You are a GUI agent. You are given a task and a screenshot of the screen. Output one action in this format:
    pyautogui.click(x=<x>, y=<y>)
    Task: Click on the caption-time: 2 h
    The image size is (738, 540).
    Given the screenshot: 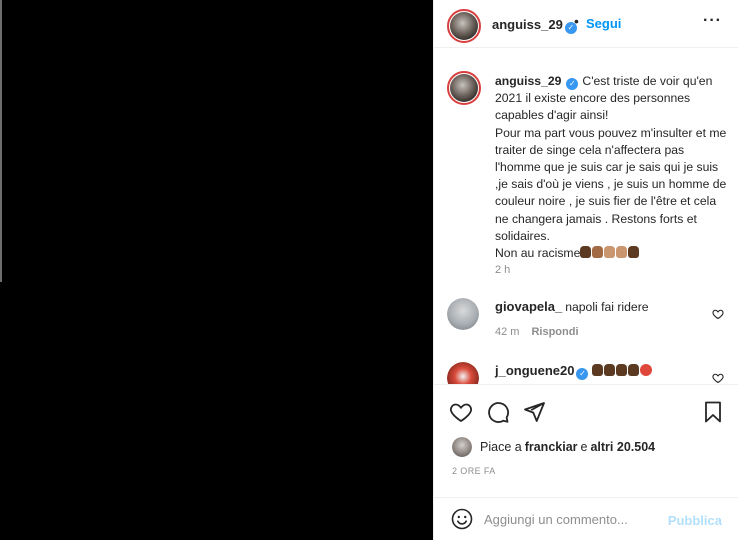 What is the action you would take?
    pyautogui.click(x=502, y=270)
    